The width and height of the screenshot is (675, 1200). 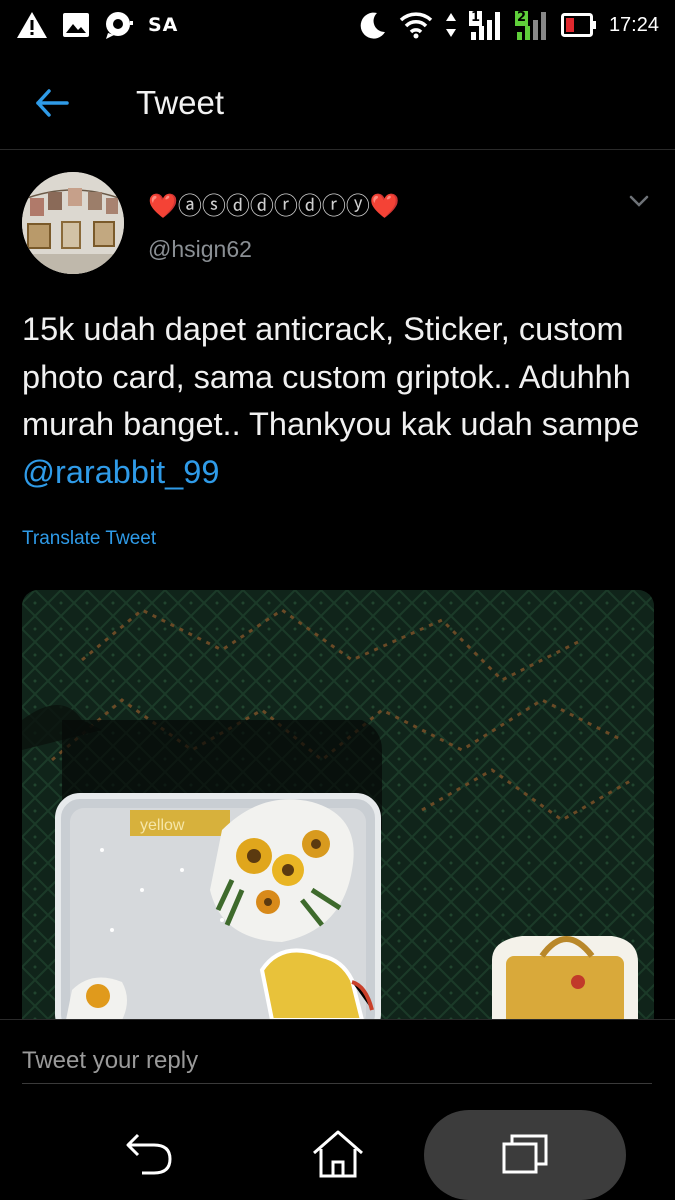 What do you see at coordinates (531, 25) in the screenshot?
I see `signal-icon: 2` at bounding box center [531, 25].